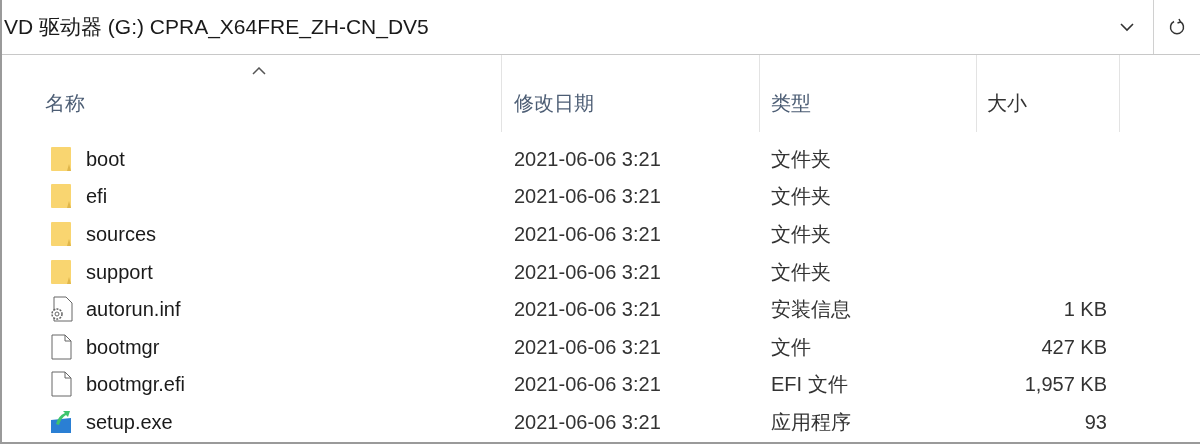 This screenshot has width=1200, height=444. Describe the element at coordinates (252, 93) in the screenshot. I see `column-header: 名称` at that location.